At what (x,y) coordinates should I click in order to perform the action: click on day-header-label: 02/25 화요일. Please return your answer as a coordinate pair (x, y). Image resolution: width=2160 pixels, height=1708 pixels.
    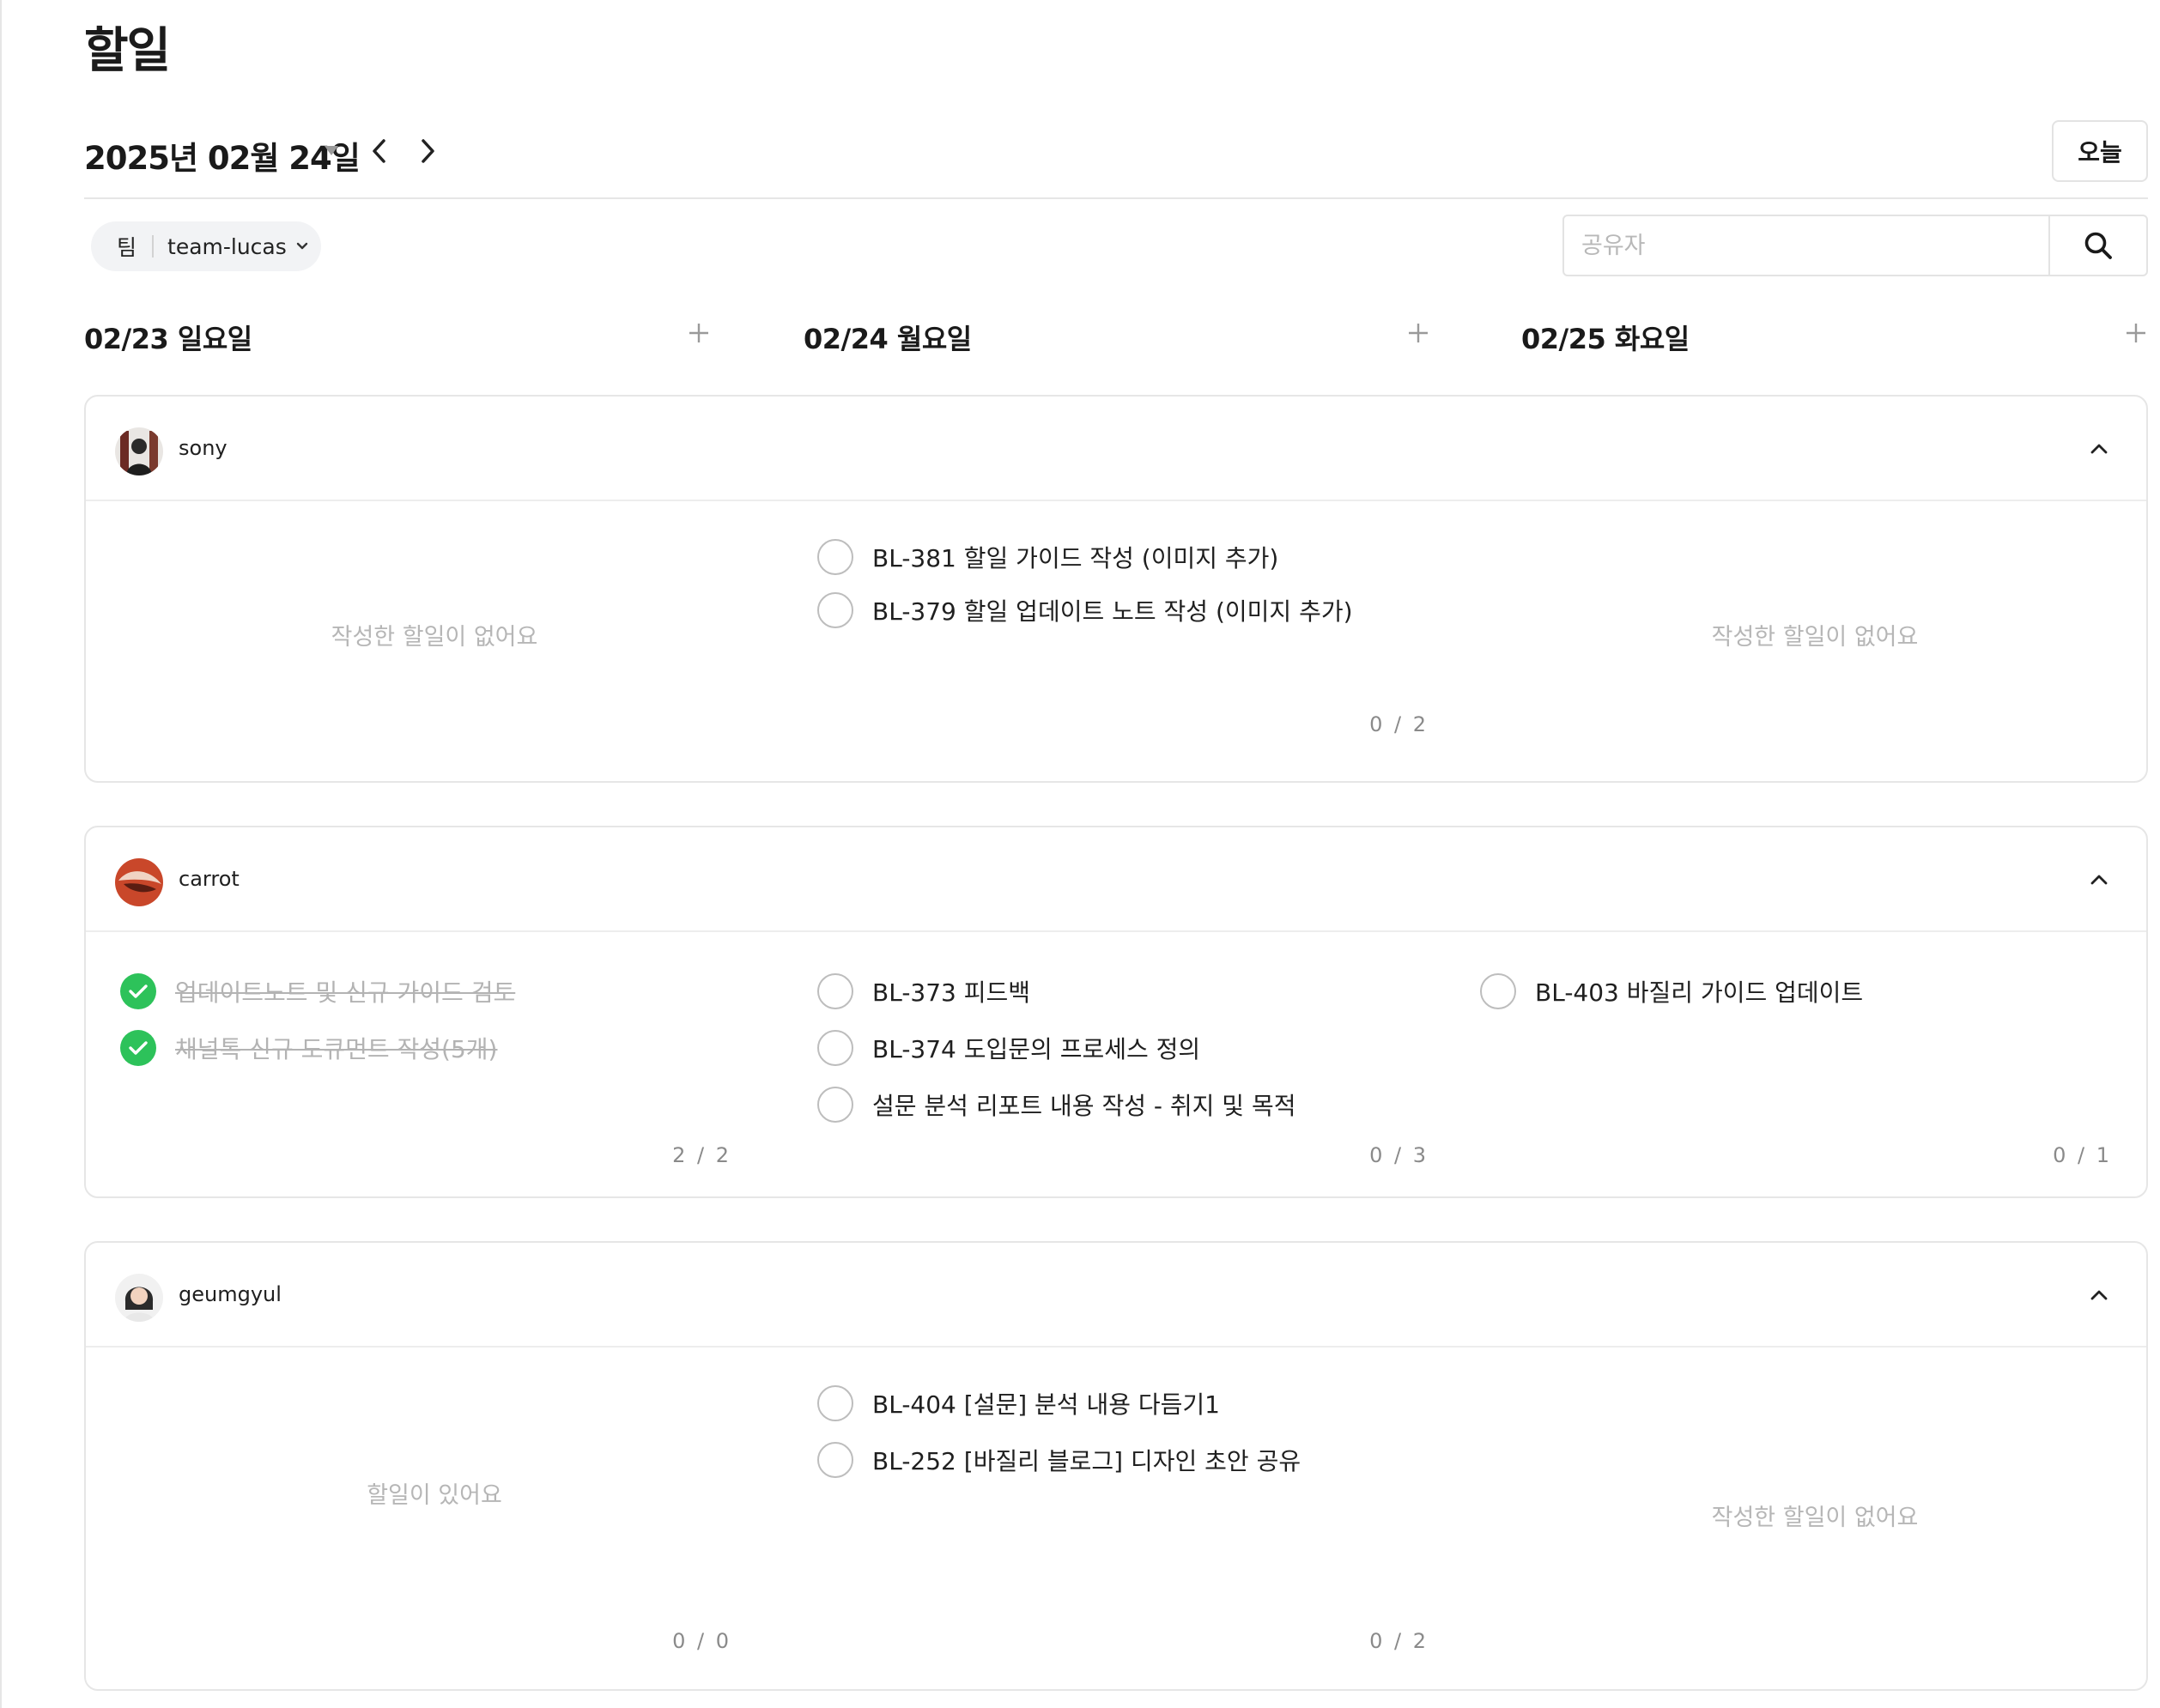
    Looking at the image, I should click on (1605, 339).